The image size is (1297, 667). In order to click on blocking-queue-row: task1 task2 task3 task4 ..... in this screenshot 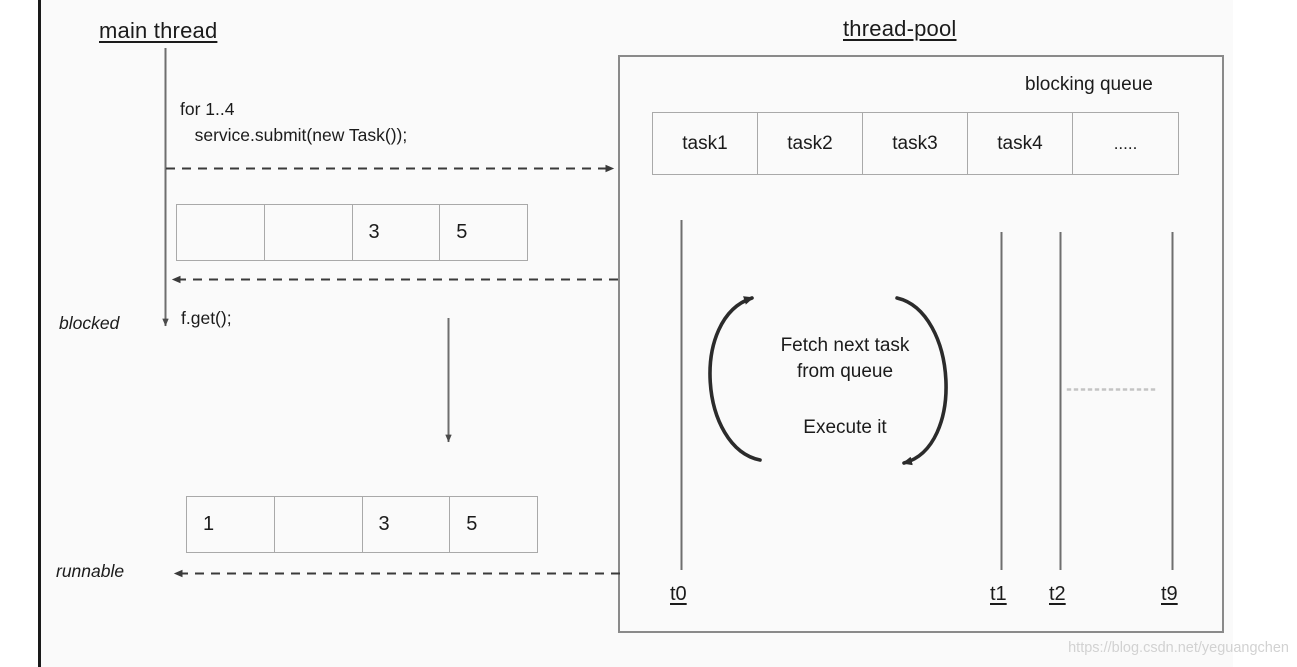, I will do `click(915, 143)`.